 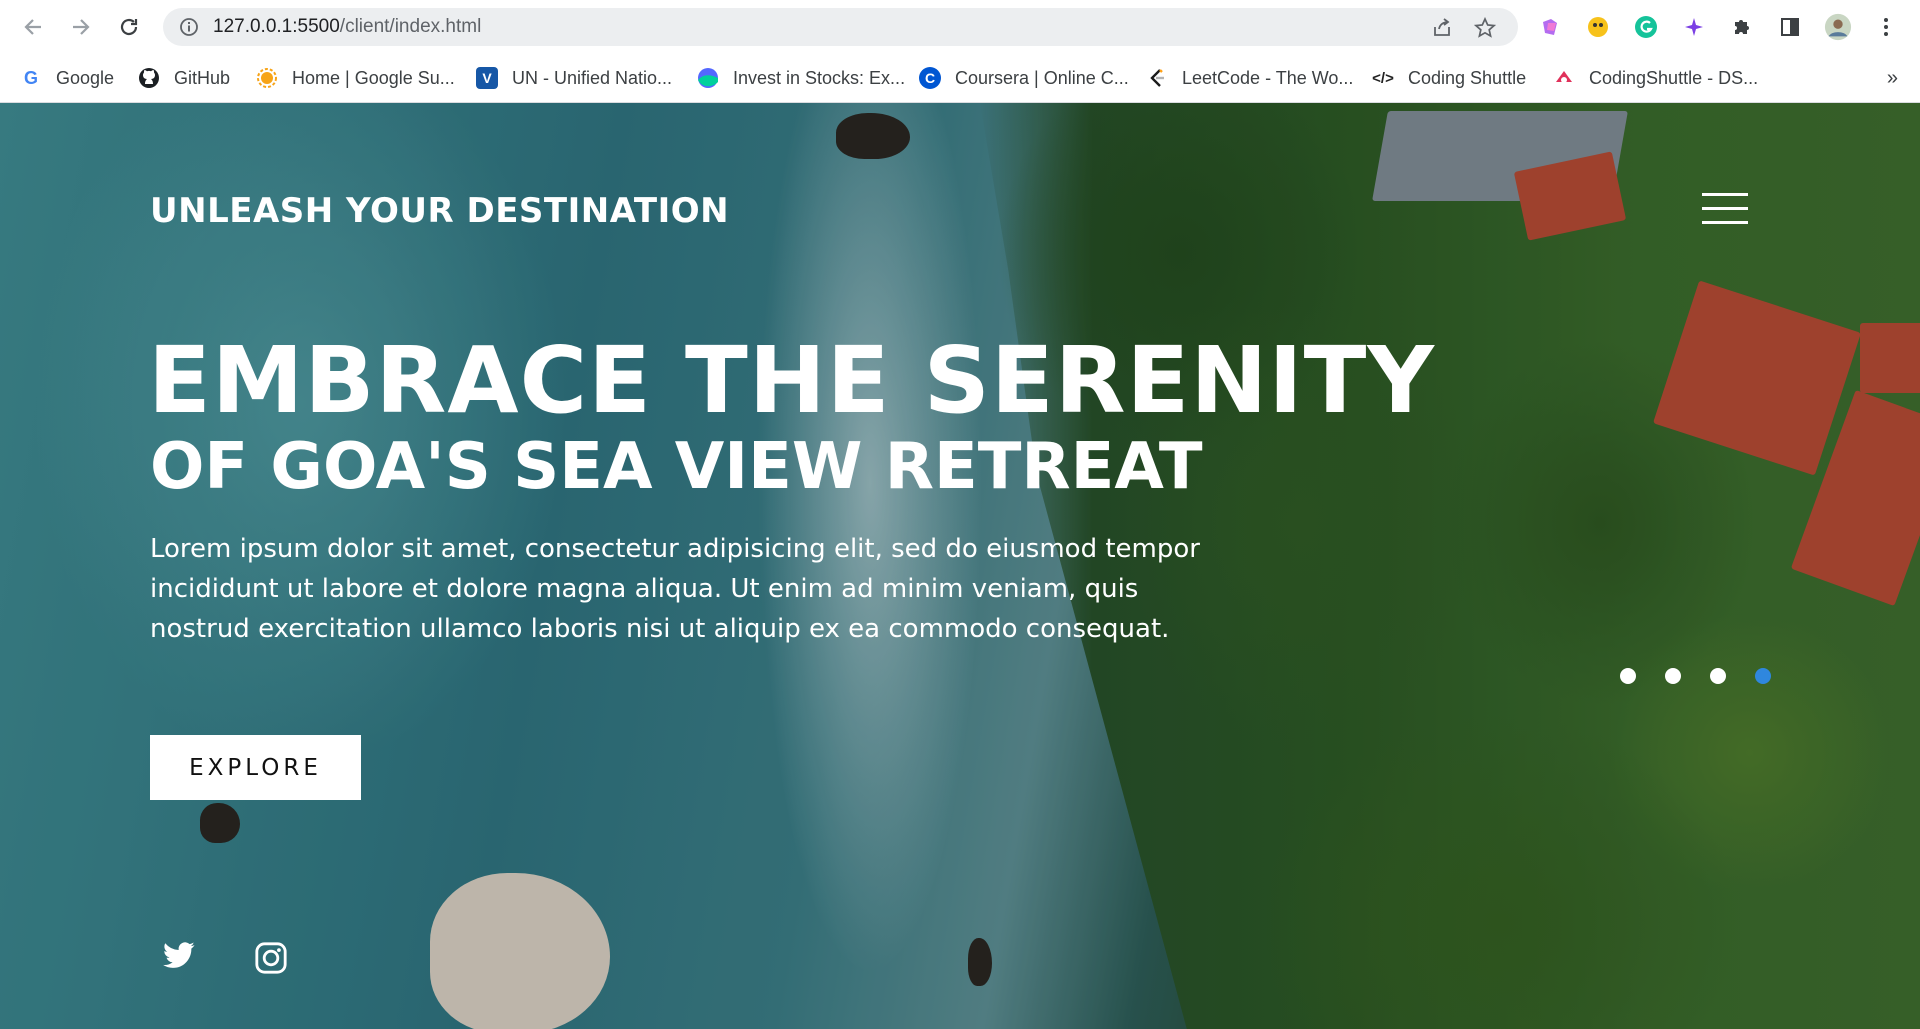 I want to click on extension-sparkle-icon, so click(x=1694, y=27).